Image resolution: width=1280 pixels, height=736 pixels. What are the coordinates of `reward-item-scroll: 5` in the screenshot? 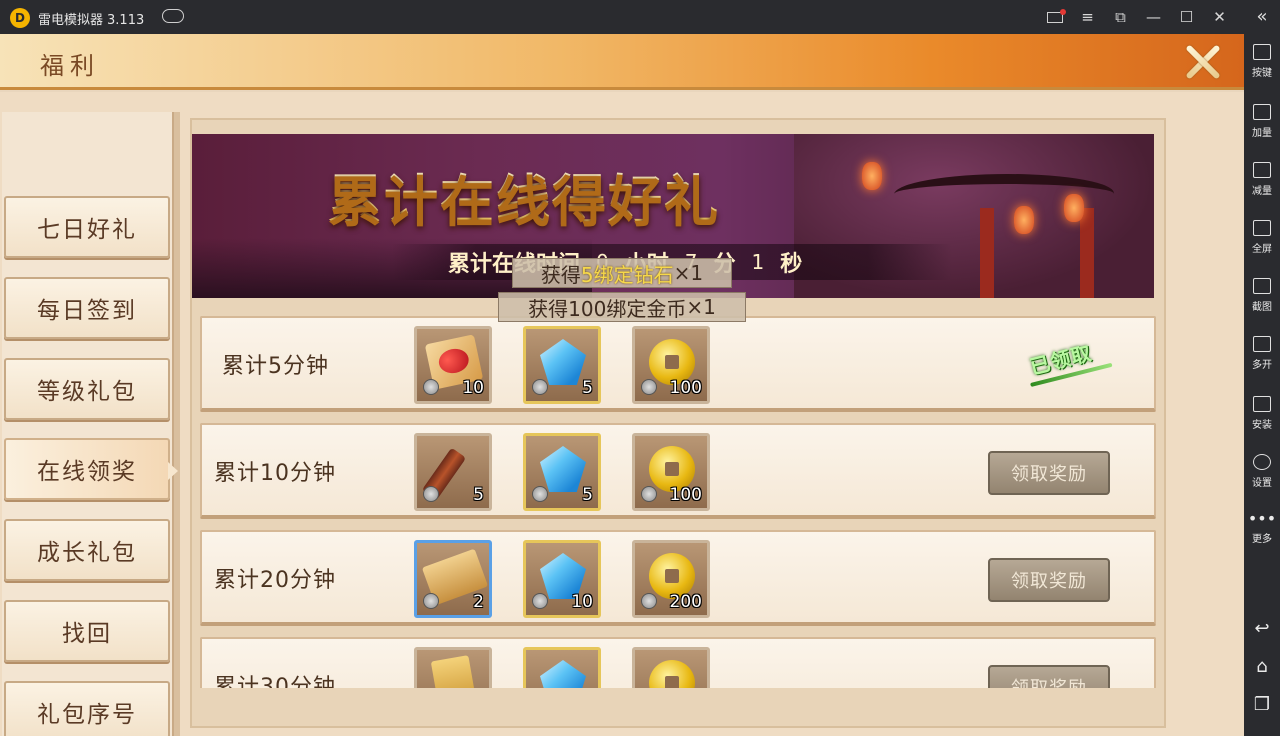 It's located at (453, 472).